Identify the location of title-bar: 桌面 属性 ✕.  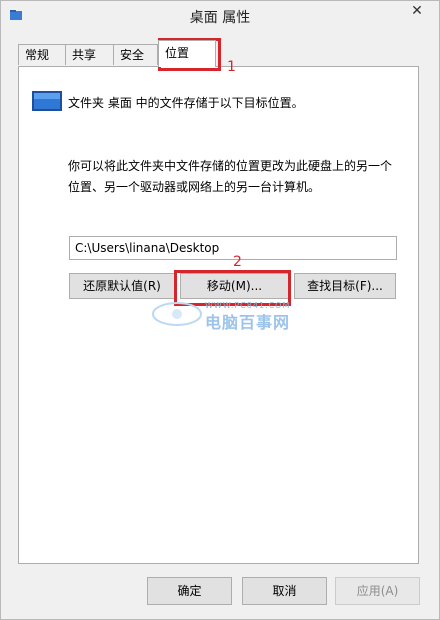
(220, 16).